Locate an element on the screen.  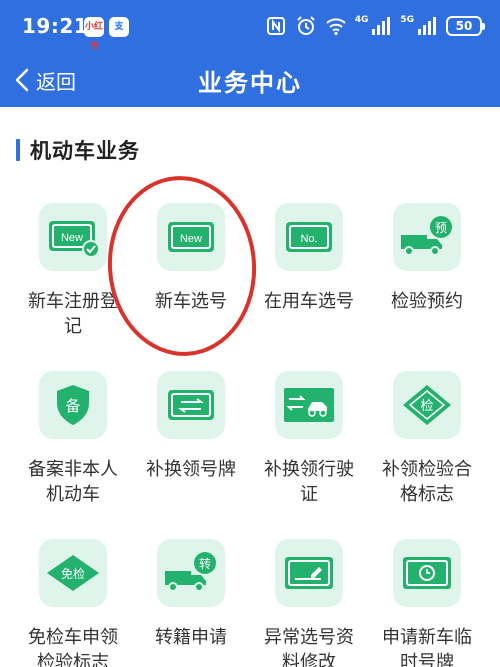
service-new-car-registration: New 新车注册登记 is located at coordinates (73, 274).